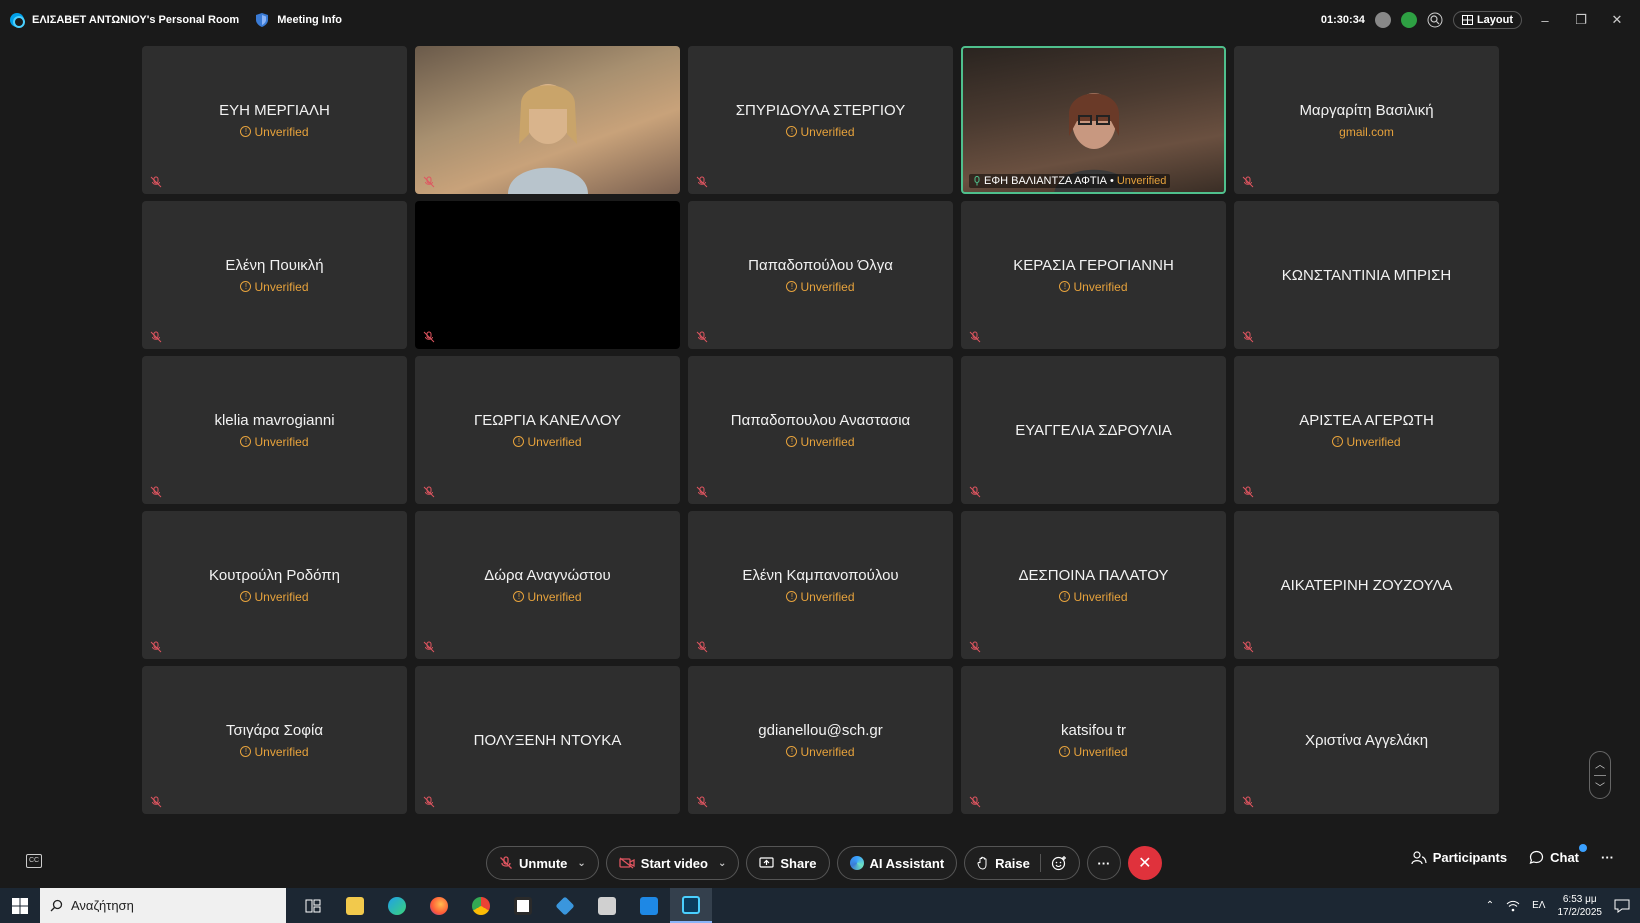 The height and width of the screenshot is (923, 1640). I want to click on participant-tile: Παπαδοπούλου Όλγα ! Unverified, so click(820, 275).